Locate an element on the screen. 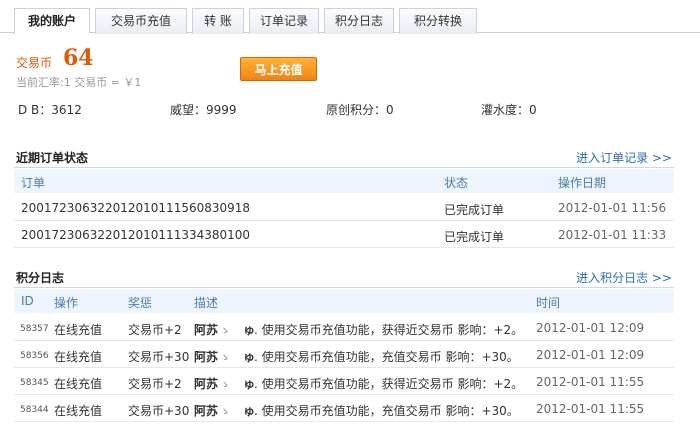  col-date: 操作日期 is located at coordinates (582, 183).